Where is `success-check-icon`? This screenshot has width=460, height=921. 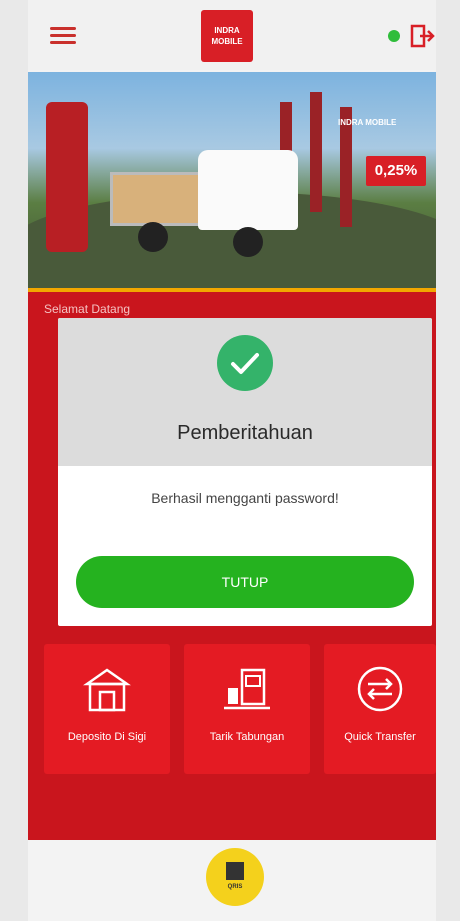
success-check-icon is located at coordinates (245, 363).